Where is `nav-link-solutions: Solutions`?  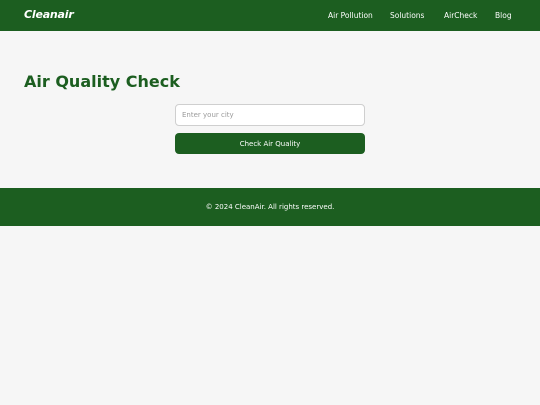
nav-link-solutions: Solutions is located at coordinates (407, 15).